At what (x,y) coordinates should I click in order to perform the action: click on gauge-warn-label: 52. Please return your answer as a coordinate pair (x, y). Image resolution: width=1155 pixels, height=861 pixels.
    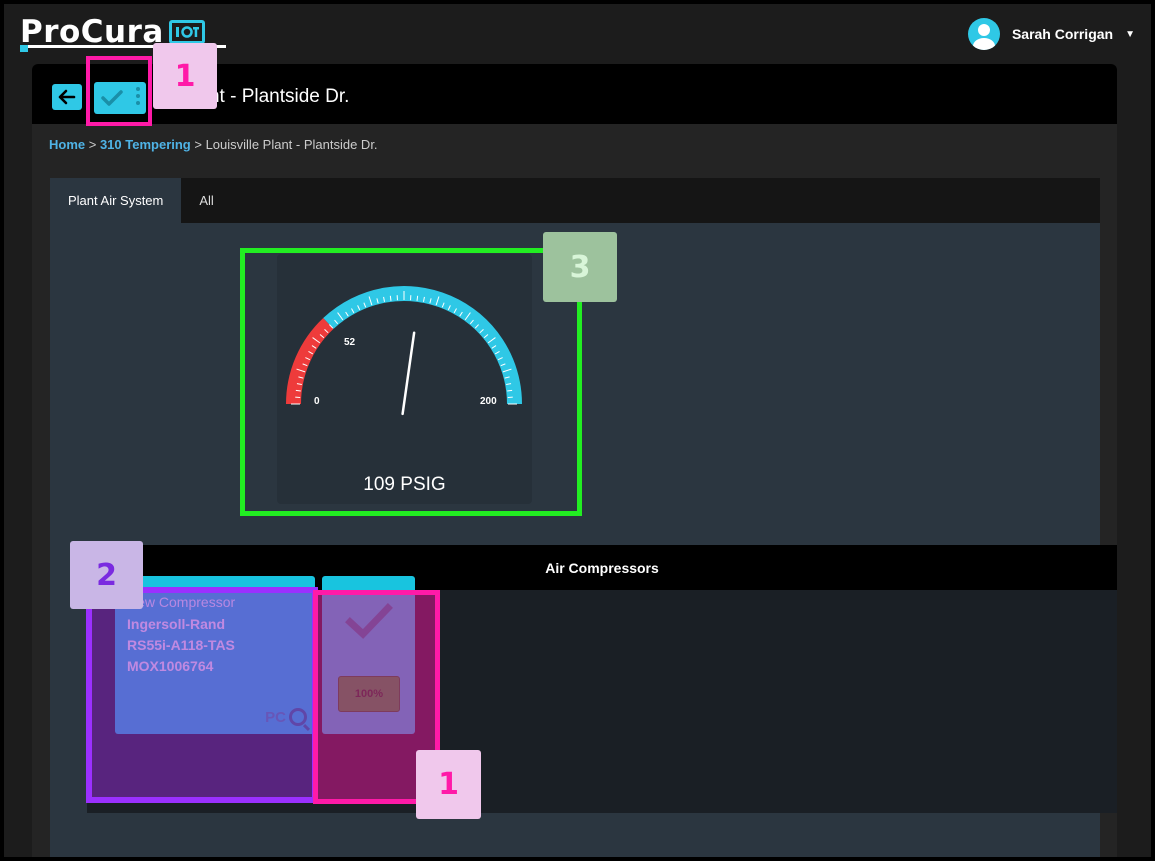
    Looking at the image, I should click on (350, 342).